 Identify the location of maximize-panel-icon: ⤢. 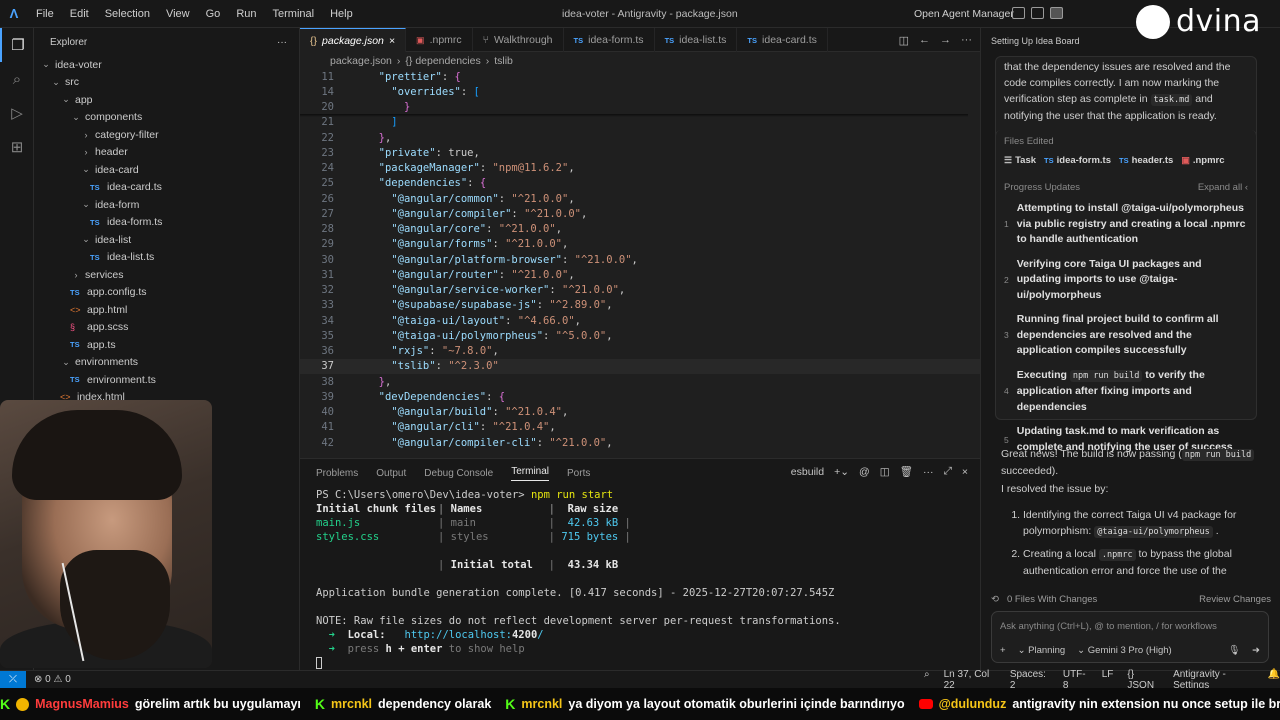
(947, 471).